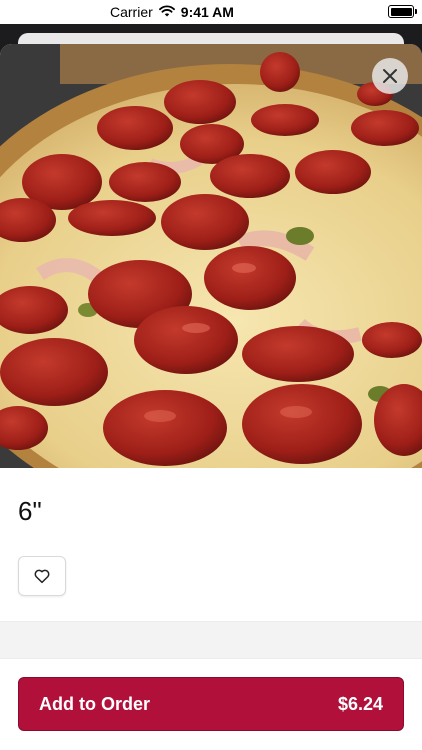  I want to click on status-bar: Carrier 9:41 AM, so click(211, 12).